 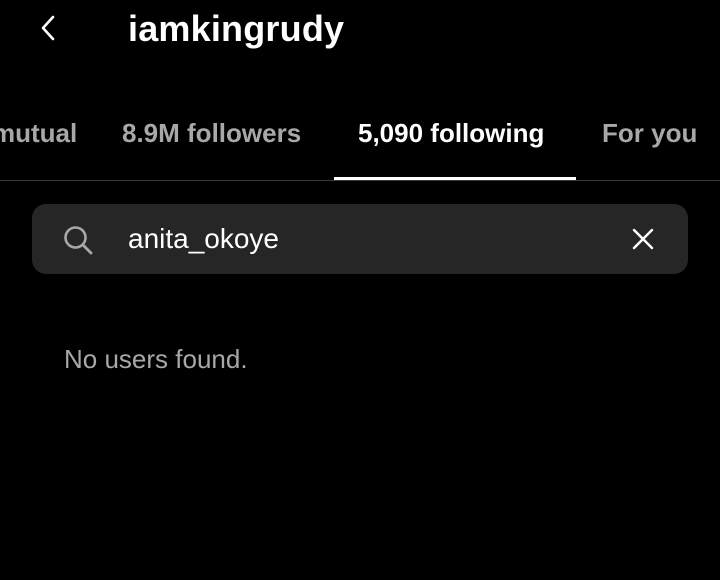 I want to click on chevron-left-icon, so click(x=48, y=28).